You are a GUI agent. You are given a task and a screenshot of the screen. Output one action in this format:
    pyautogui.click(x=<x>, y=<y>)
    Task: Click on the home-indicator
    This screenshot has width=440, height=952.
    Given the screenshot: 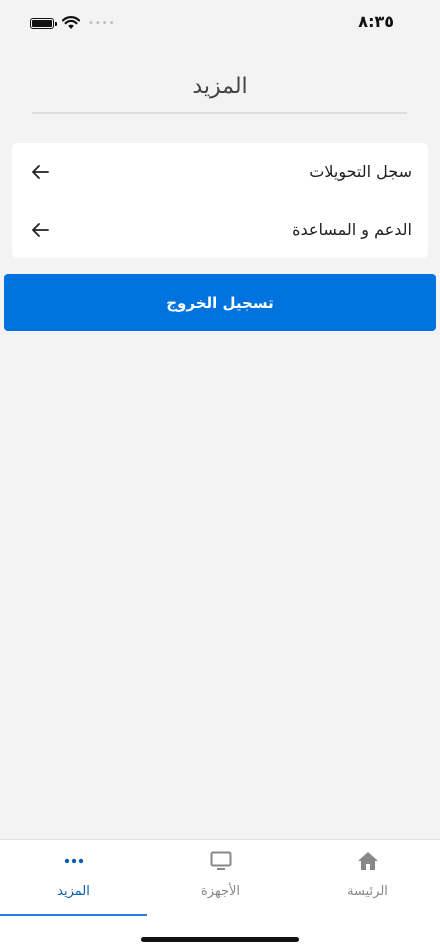 What is the action you would take?
    pyautogui.click(x=220, y=939)
    